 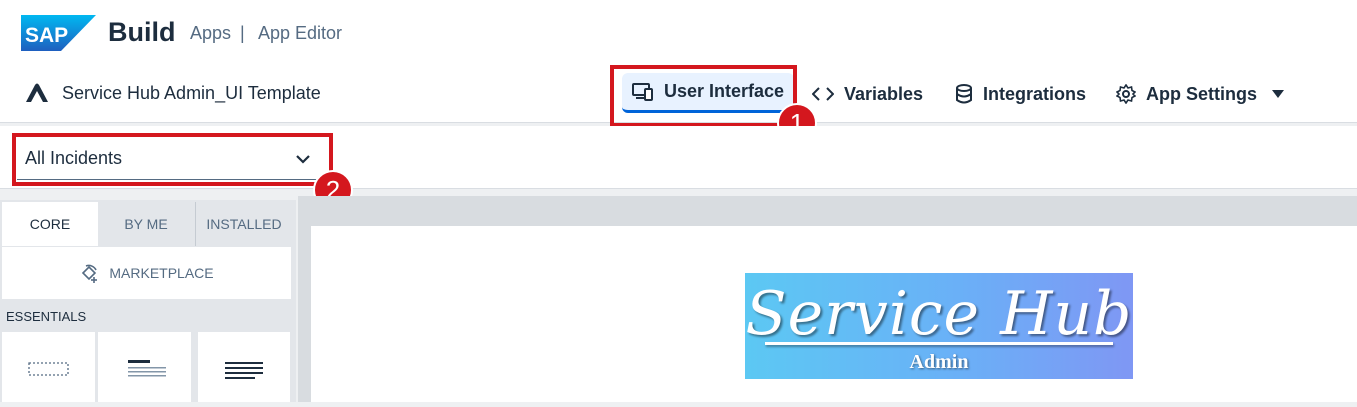 I want to click on nav-integrations-label: Integrations, so click(x=1035, y=93).